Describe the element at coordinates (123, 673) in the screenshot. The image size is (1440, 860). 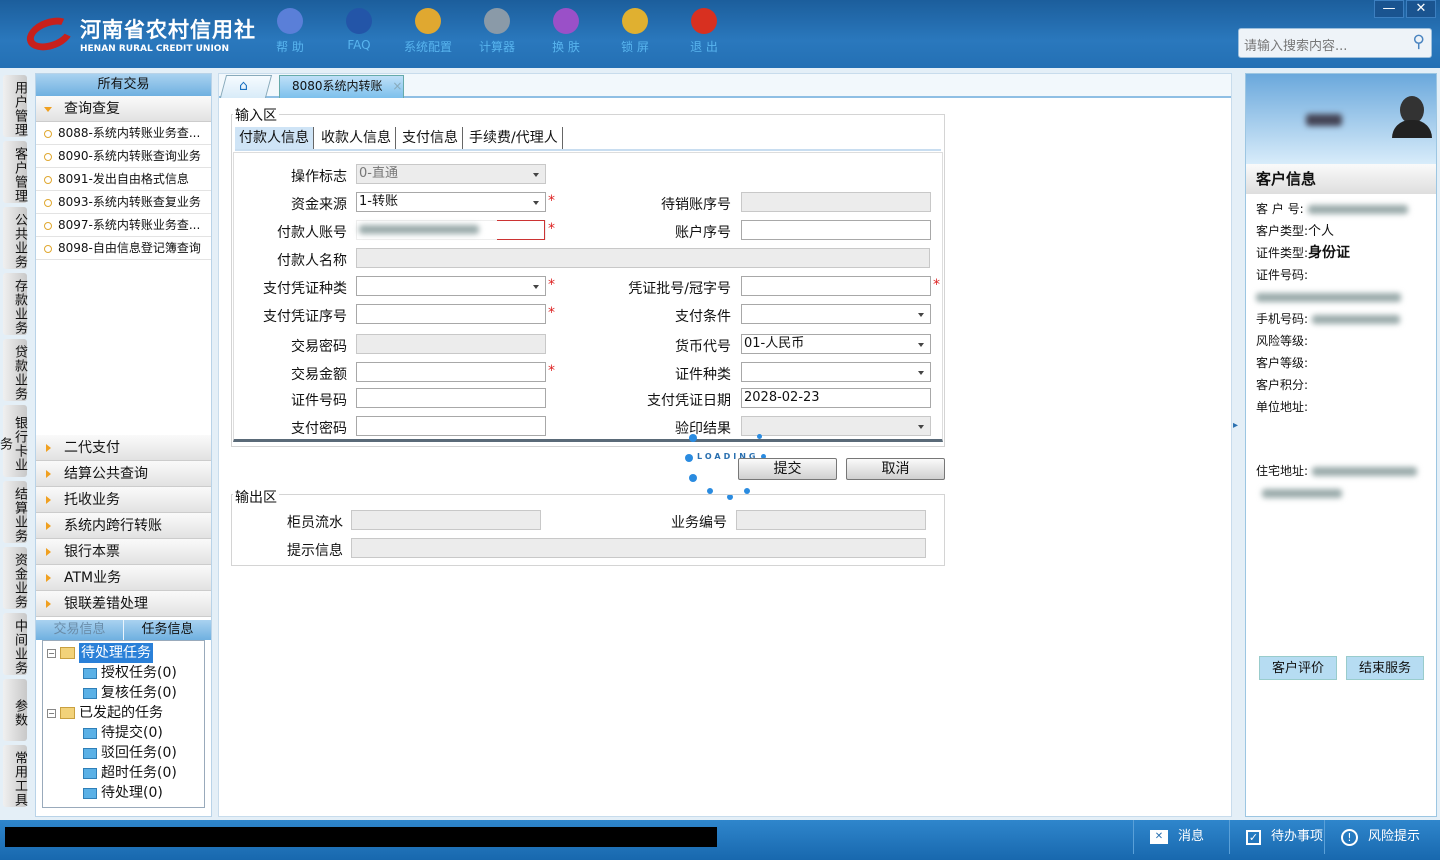
I see `tree-leaf: 授权任务(0)` at that location.